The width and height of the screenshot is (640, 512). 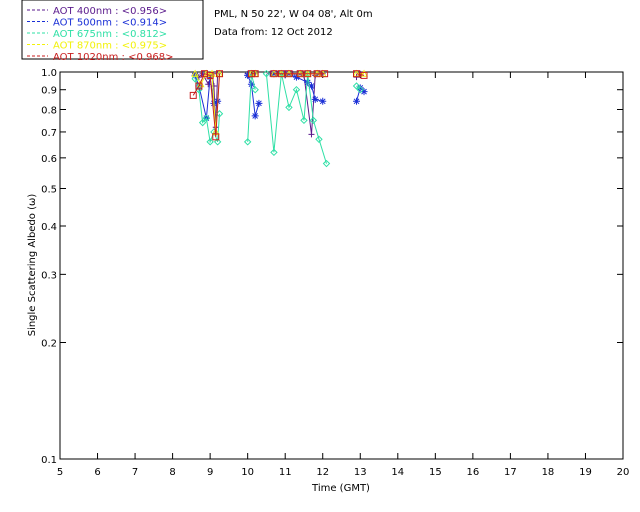 I want to click on x-tick-label: 14, so click(x=397, y=472).